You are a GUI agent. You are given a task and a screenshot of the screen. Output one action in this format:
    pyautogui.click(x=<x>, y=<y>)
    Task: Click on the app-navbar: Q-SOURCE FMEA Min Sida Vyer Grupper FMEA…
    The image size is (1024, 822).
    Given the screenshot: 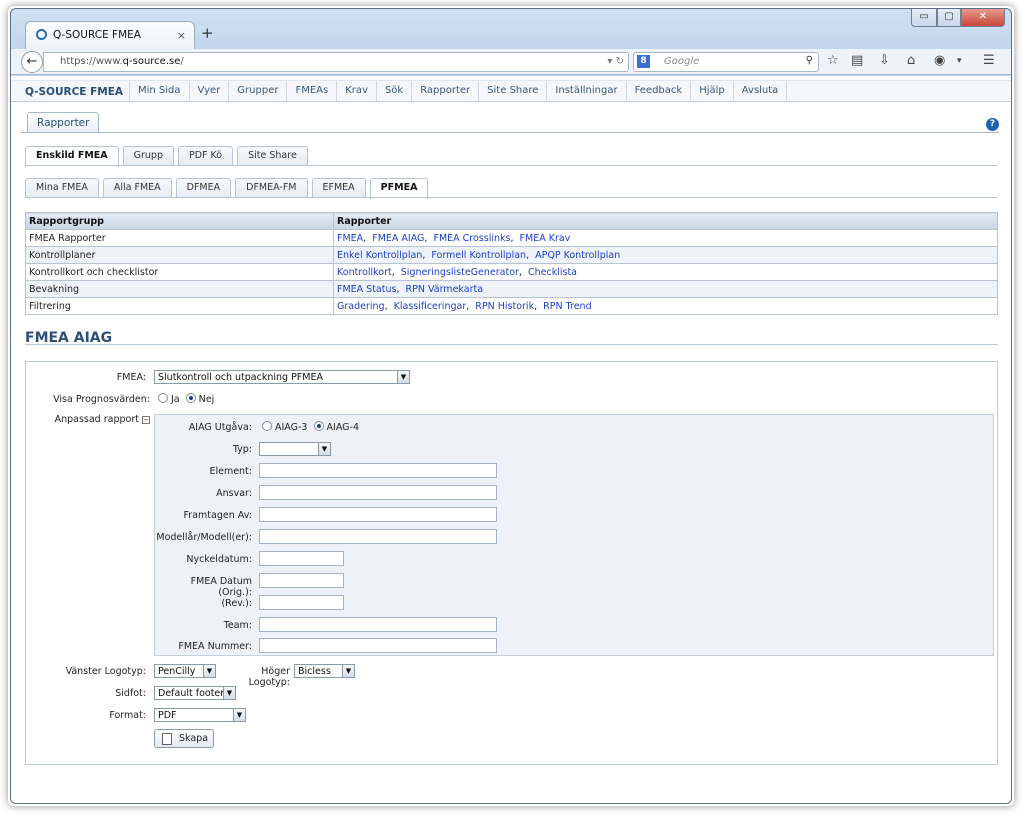 What is the action you would take?
    pyautogui.click(x=511, y=91)
    